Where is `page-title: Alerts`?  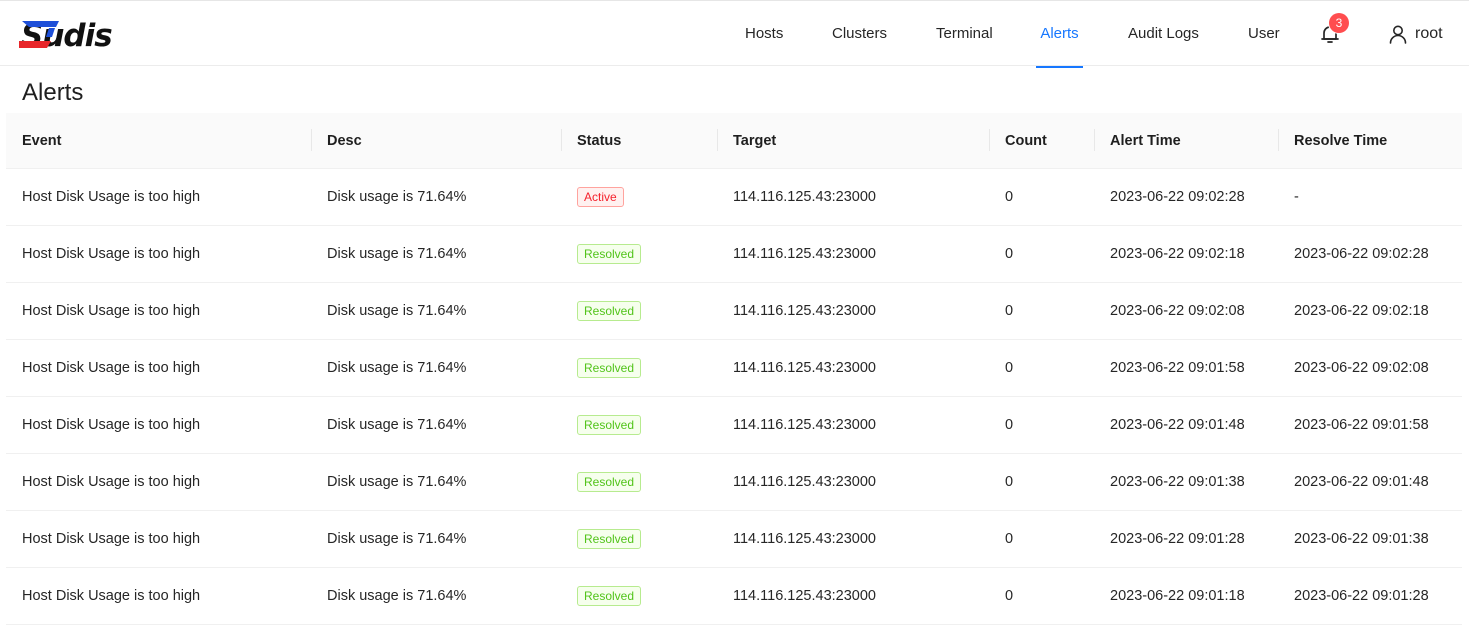 page-title: Alerts is located at coordinates (53, 92).